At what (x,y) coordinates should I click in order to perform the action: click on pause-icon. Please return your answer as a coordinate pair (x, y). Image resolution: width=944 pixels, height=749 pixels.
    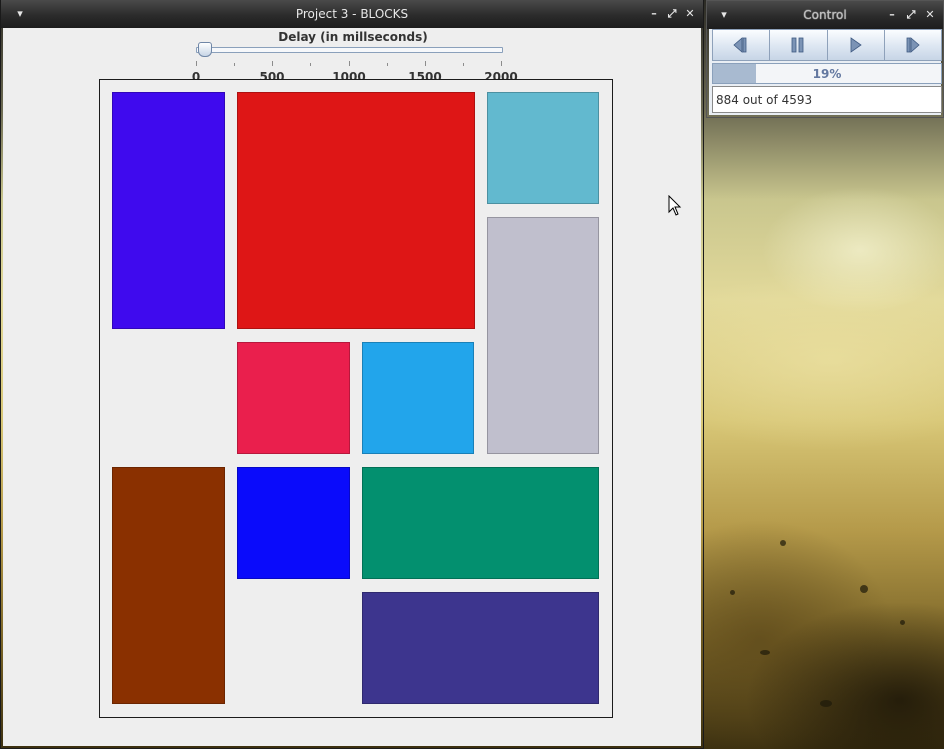
    Looking at the image, I should click on (797, 45).